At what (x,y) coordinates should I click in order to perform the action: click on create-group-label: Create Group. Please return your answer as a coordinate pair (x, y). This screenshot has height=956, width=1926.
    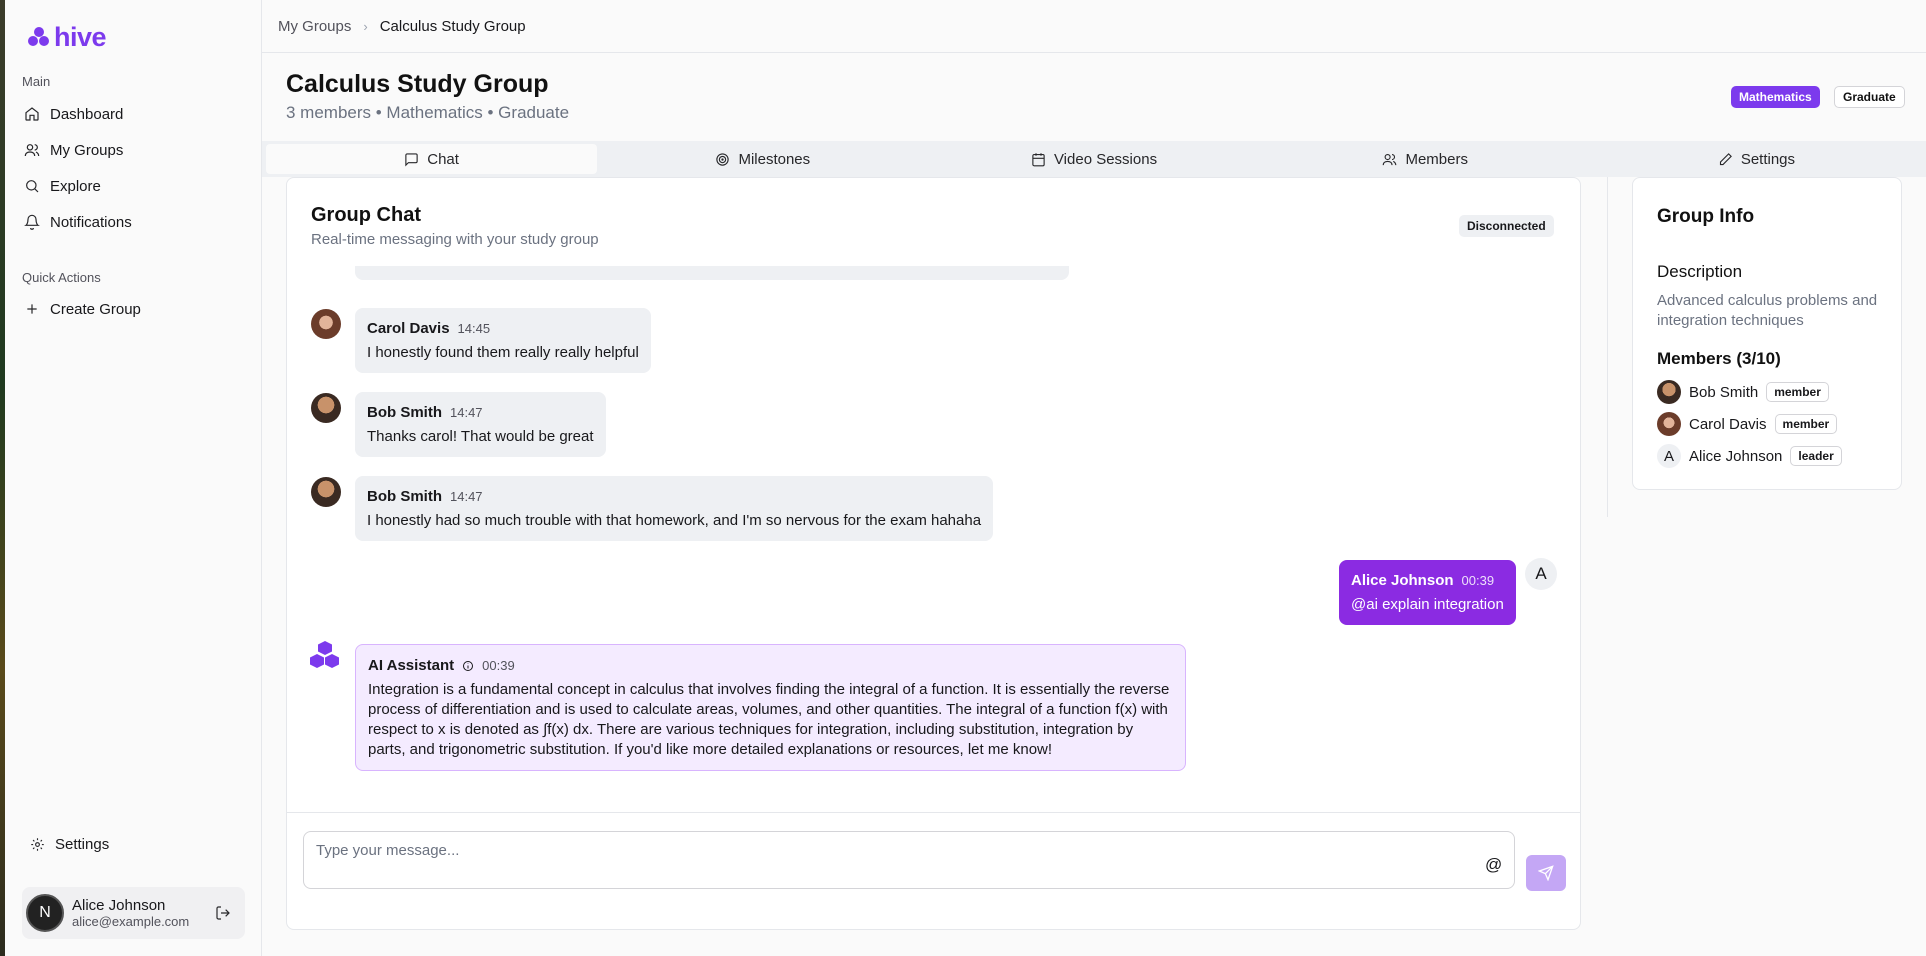
    Looking at the image, I should click on (95, 309).